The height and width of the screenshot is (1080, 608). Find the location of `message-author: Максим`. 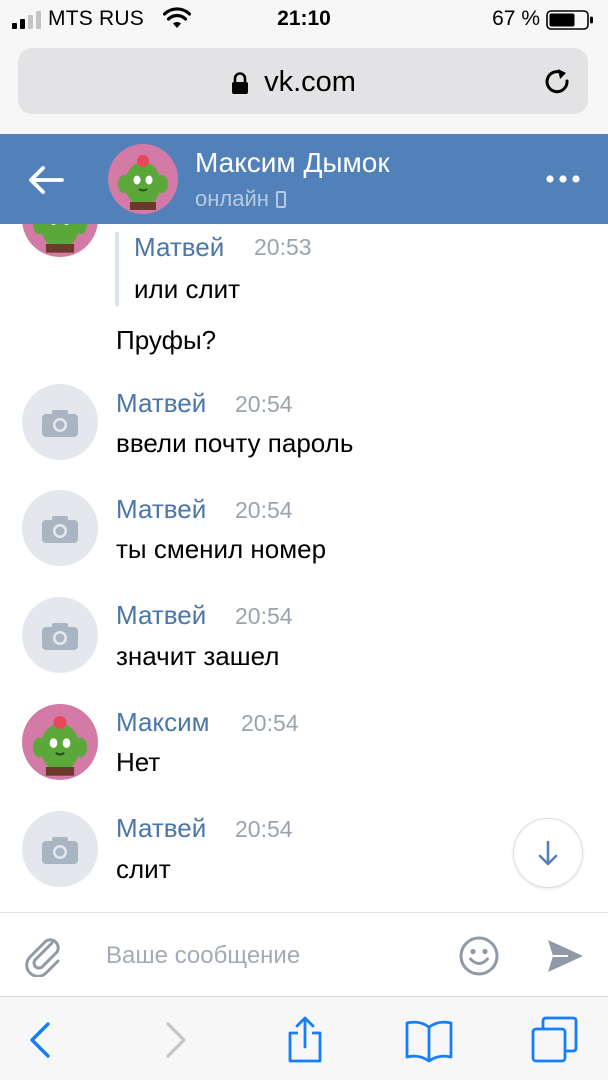

message-author: Максим is located at coordinates (162, 722).